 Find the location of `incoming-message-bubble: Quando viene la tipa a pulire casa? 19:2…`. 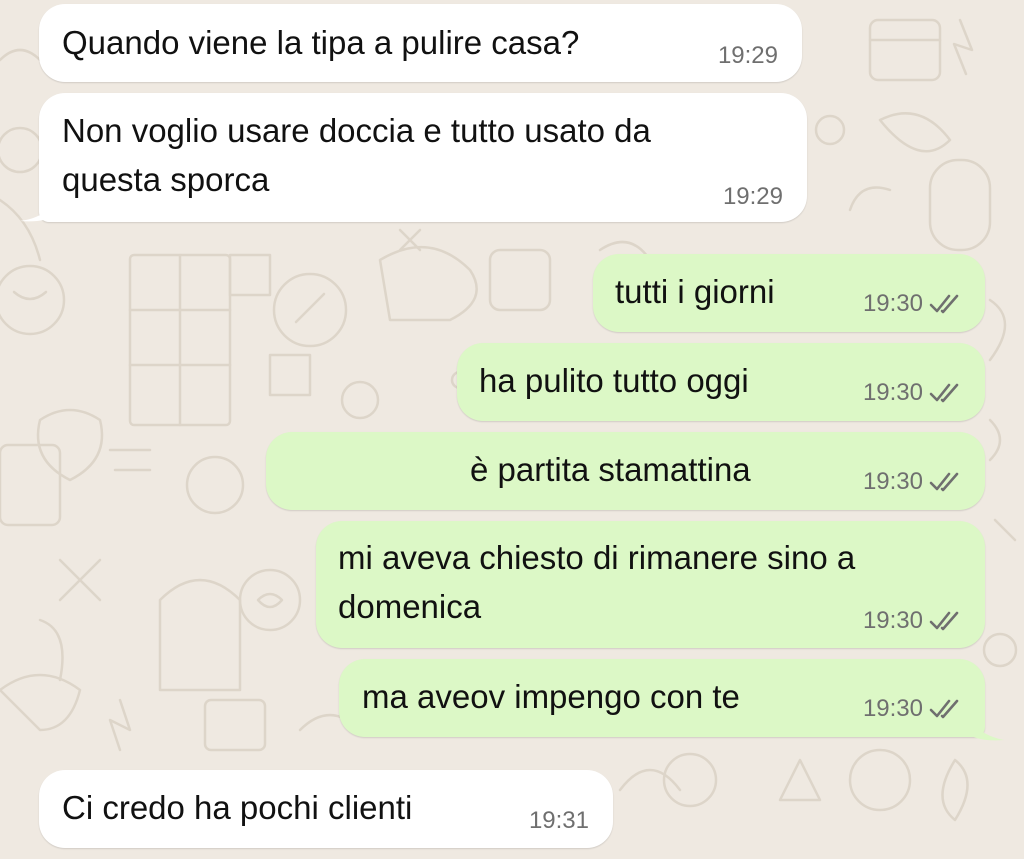

incoming-message-bubble: Quando viene la tipa a pulire casa? 19:2… is located at coordinates (420, 43).